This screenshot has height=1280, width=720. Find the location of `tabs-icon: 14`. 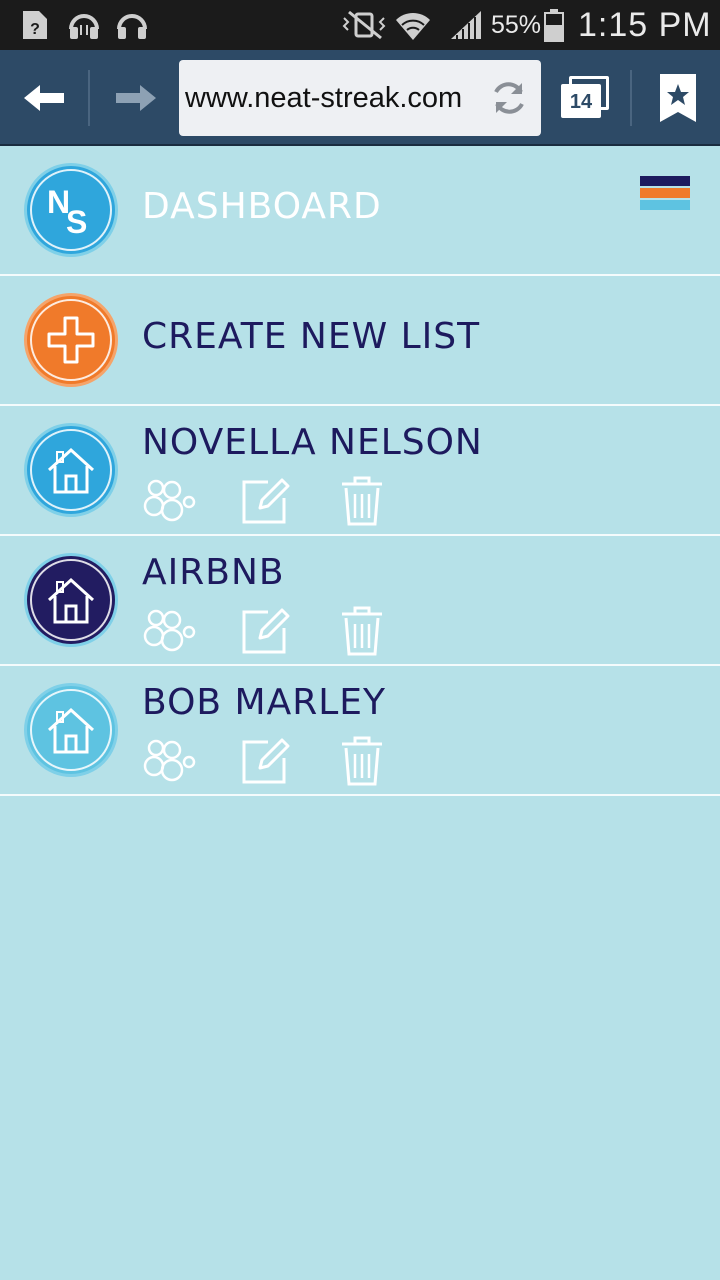

tabs-icon: 14 is located at coordinates (585, 98).